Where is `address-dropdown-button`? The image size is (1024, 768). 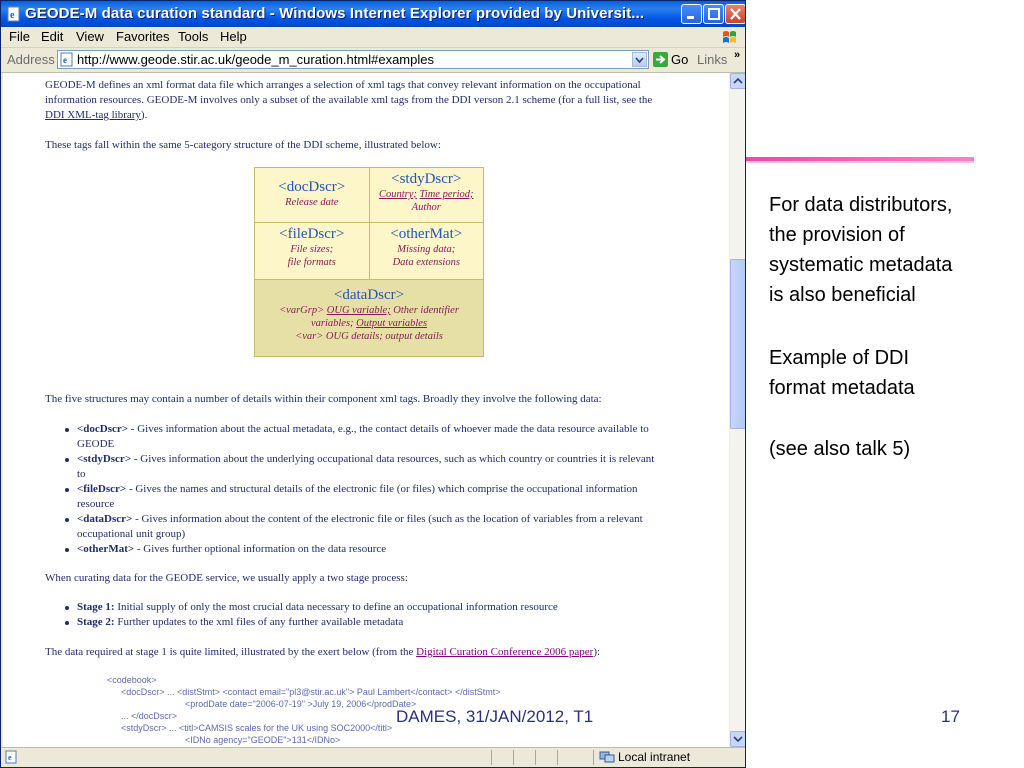
address-dropdown-button is located at coordinates (639, 59).